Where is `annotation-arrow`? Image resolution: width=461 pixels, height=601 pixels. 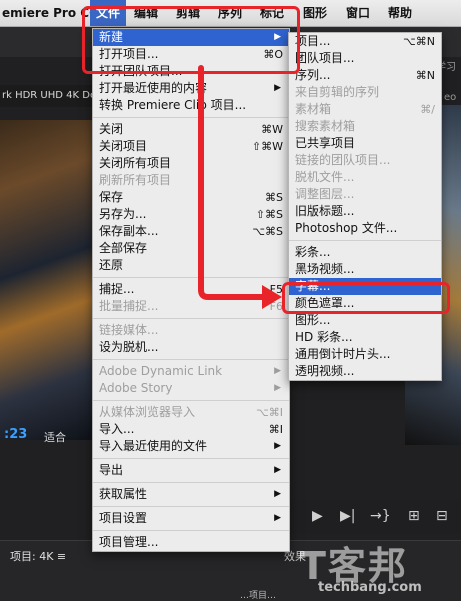
annotation-arrow is located at coordinates (240, 187).